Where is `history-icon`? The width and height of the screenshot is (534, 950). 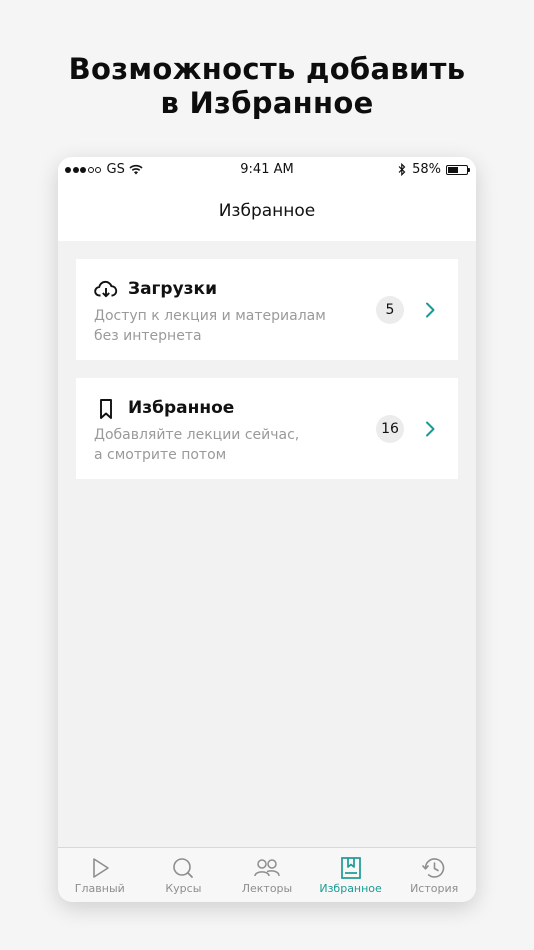 history-icon is located at coordinates (434, 868).